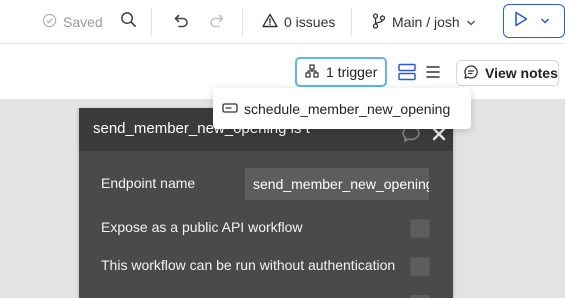  What do you see at coordinates (420, 228) in the screenshot?
I see `expose-api-checkbox` at bounding box center [420, 228].